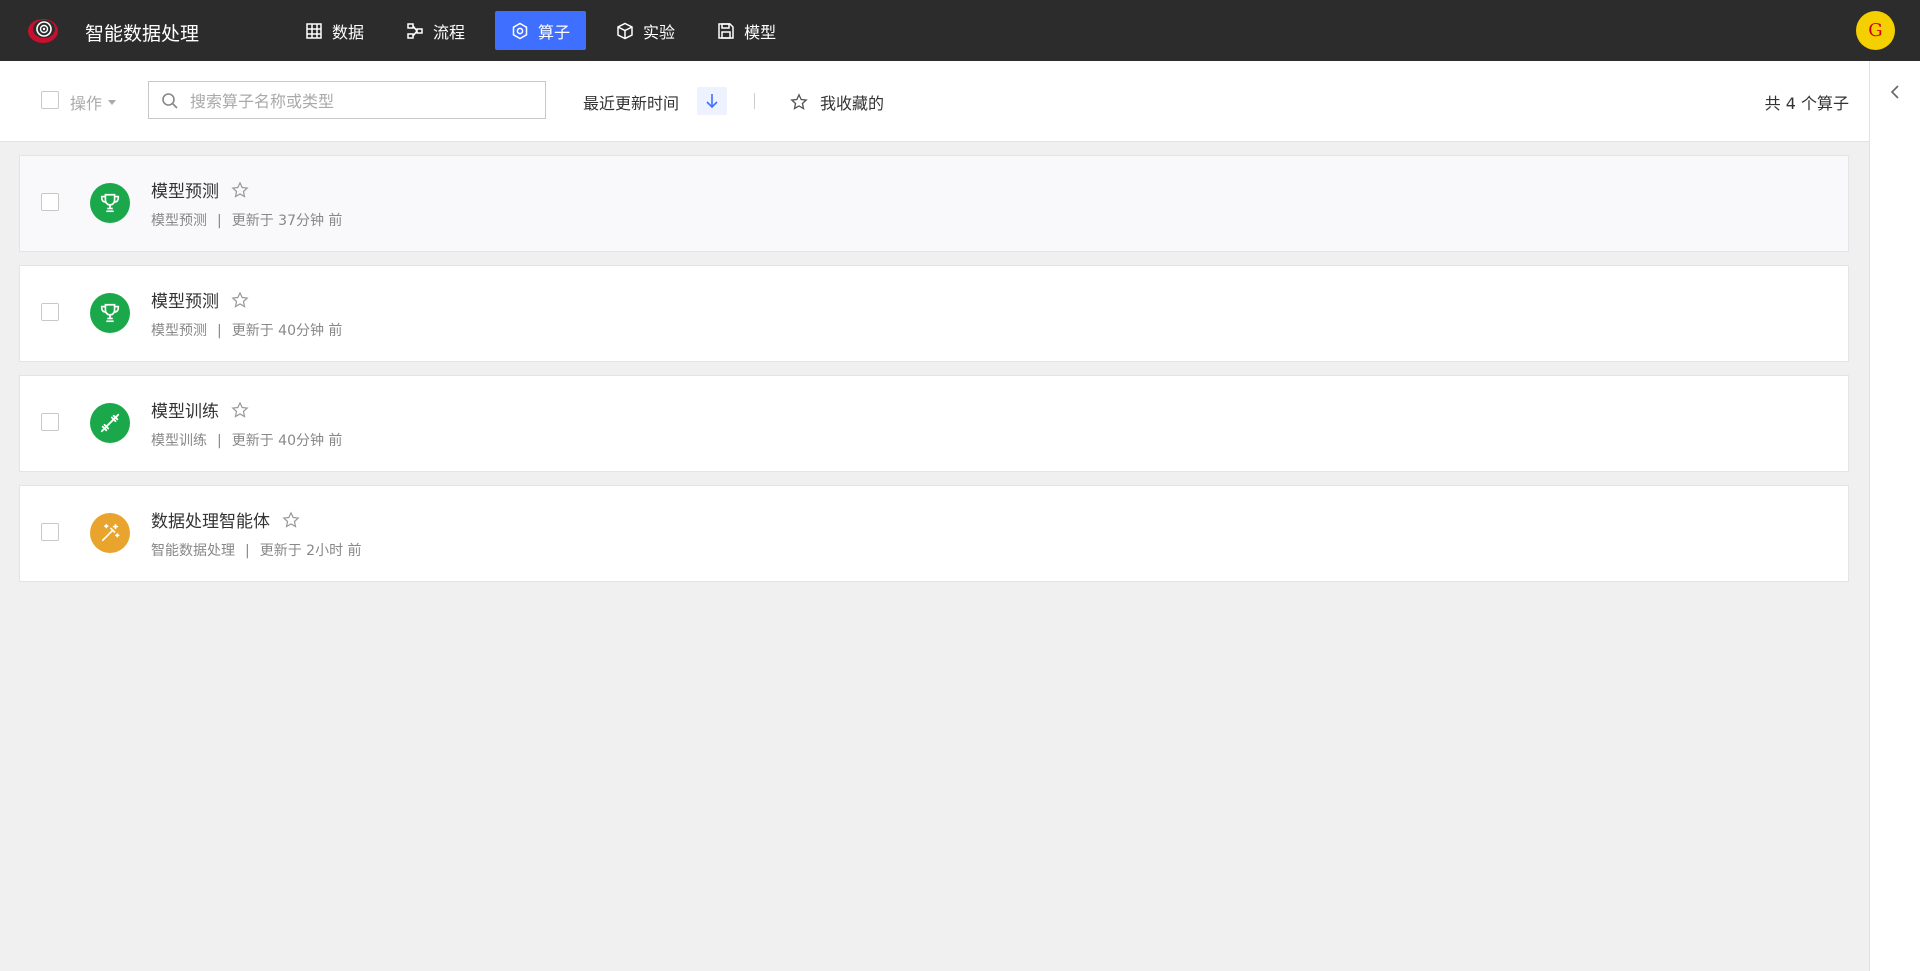 This screenshot has height=971, width=1920. Describe the element at coordinates (210, 522) in the screenshot. I see `operator-name-text: 数据处理智能体` at that location.